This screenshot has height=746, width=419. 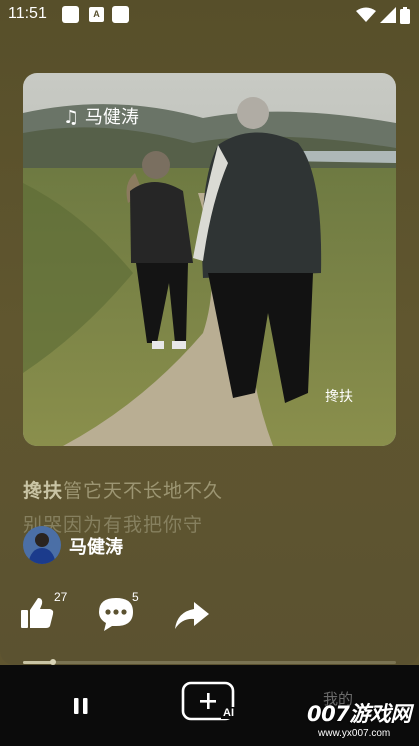 I want to click on bottom-nav: AI 我的 007游戏网 www.yx007.com, so click(x=209, y=705).